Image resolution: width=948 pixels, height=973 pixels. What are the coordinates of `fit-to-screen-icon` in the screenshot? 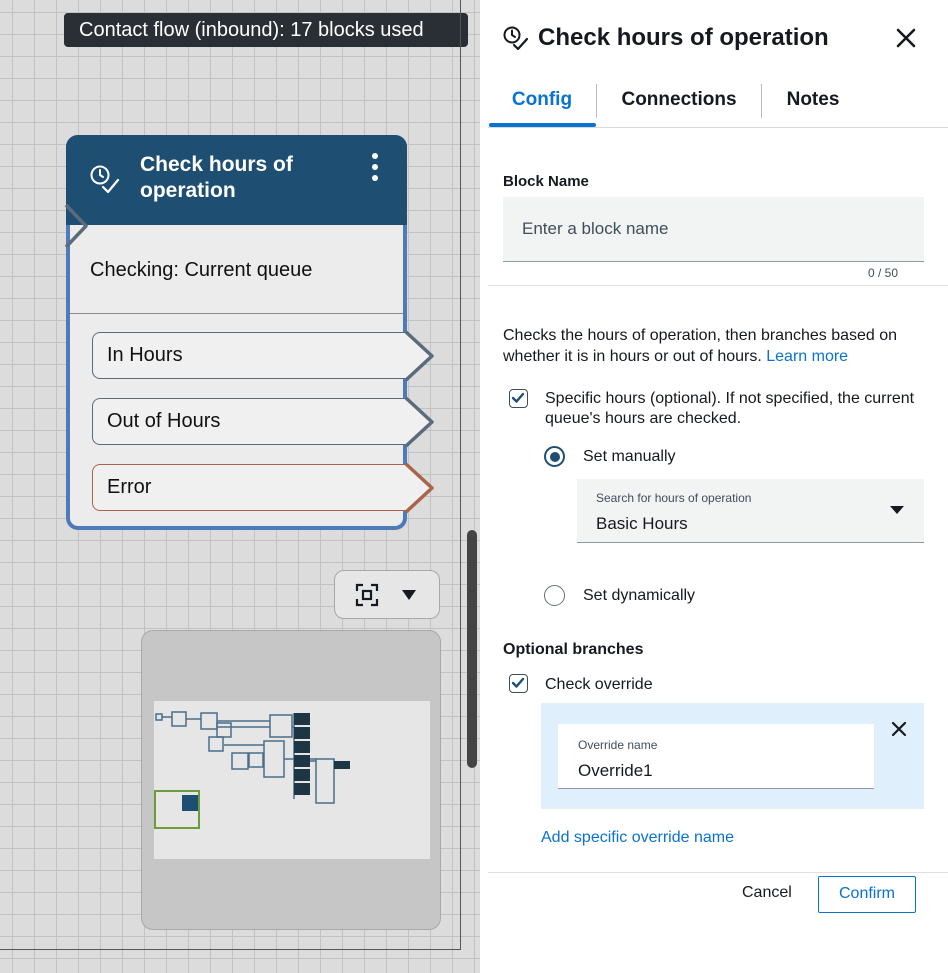 It's located at (367, 595).